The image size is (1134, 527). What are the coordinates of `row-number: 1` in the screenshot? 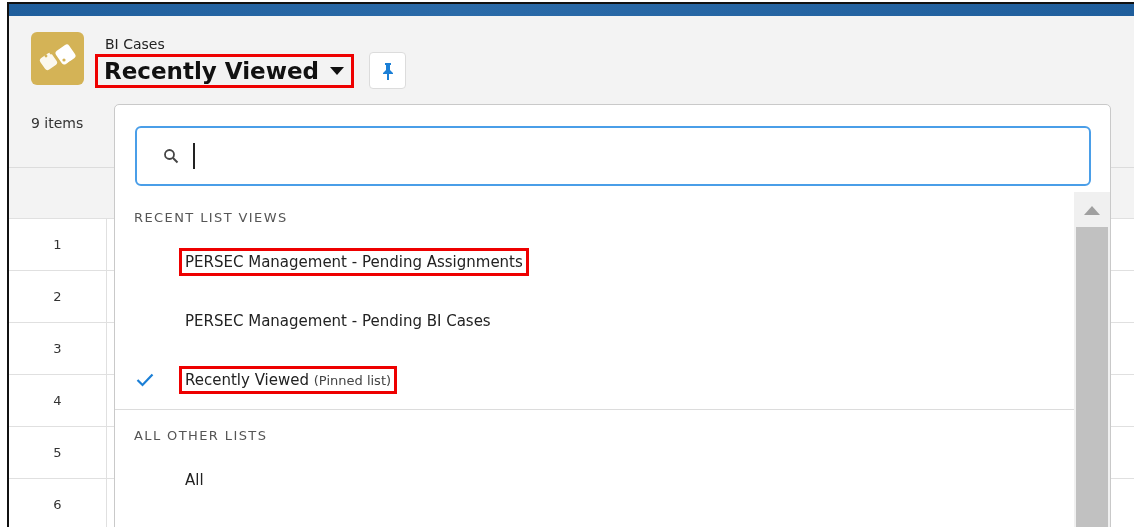 It's located at (58, 244).